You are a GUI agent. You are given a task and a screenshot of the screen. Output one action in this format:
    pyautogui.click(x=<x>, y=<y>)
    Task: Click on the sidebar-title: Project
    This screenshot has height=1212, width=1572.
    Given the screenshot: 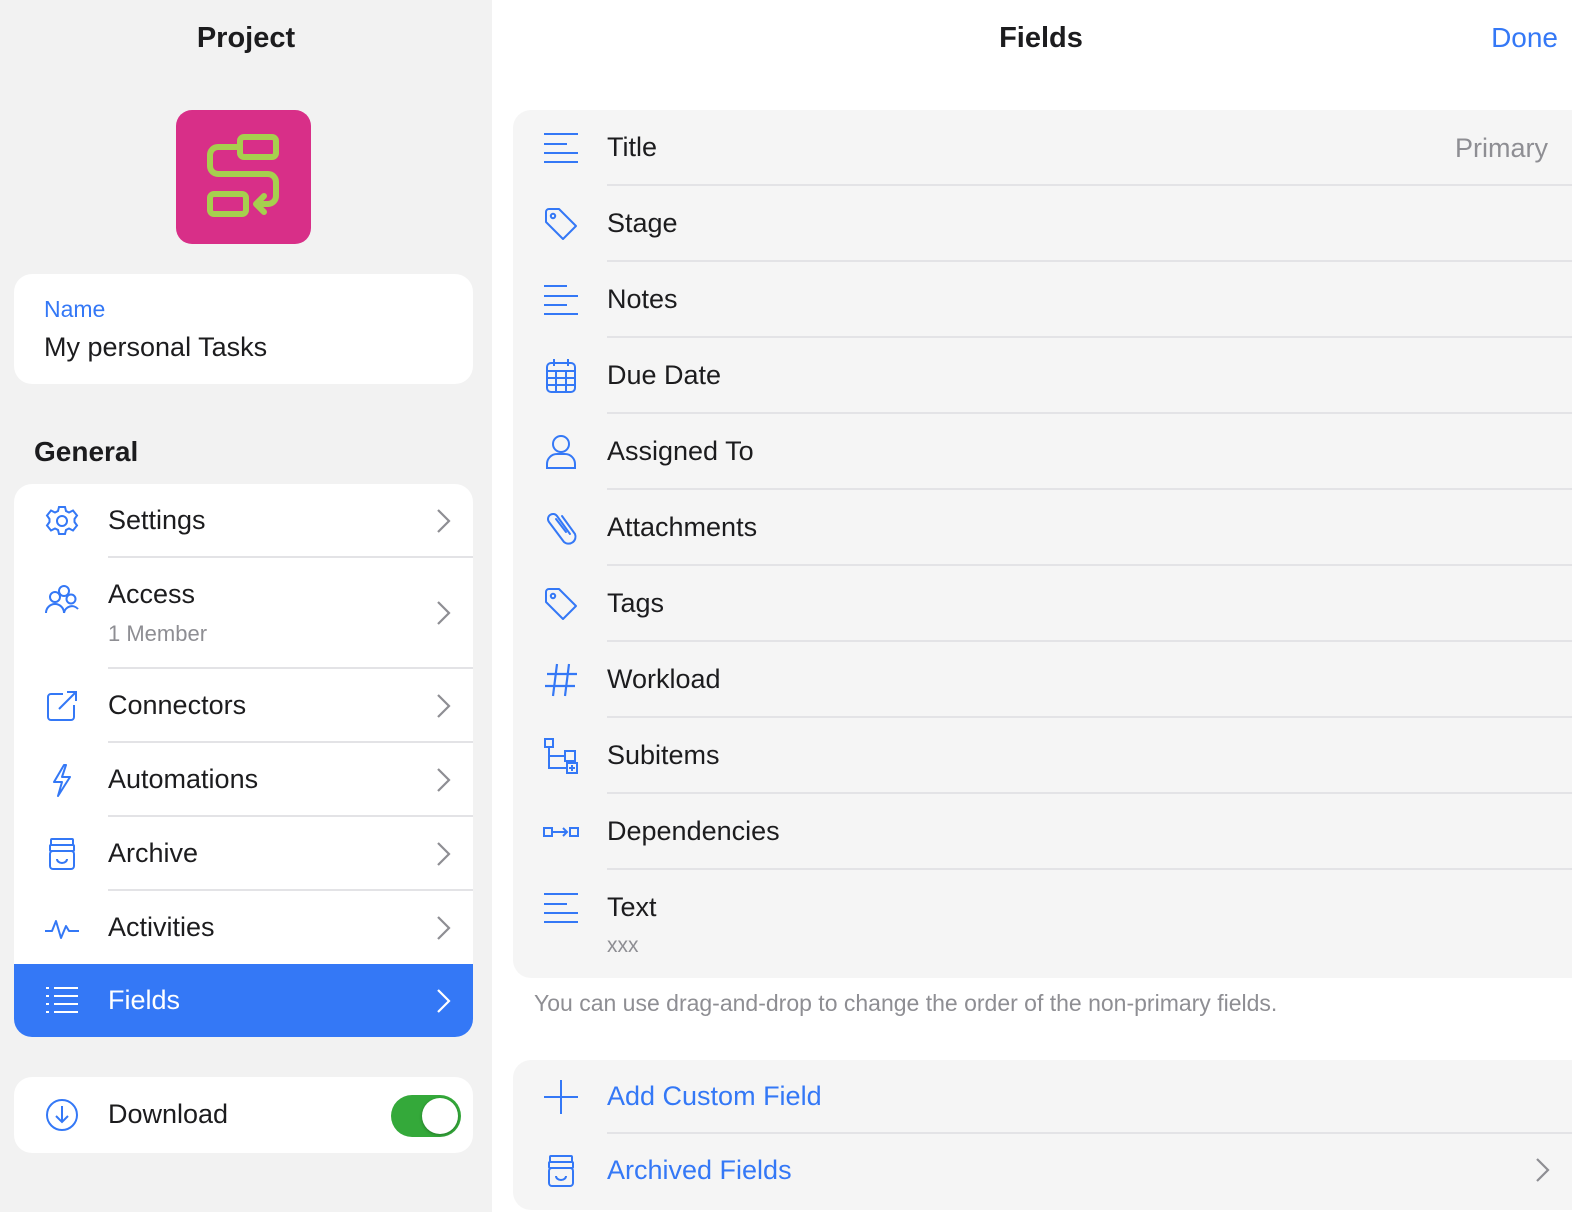 What is the action you would take?
    pyautogui.click(x=246, y=38)
    